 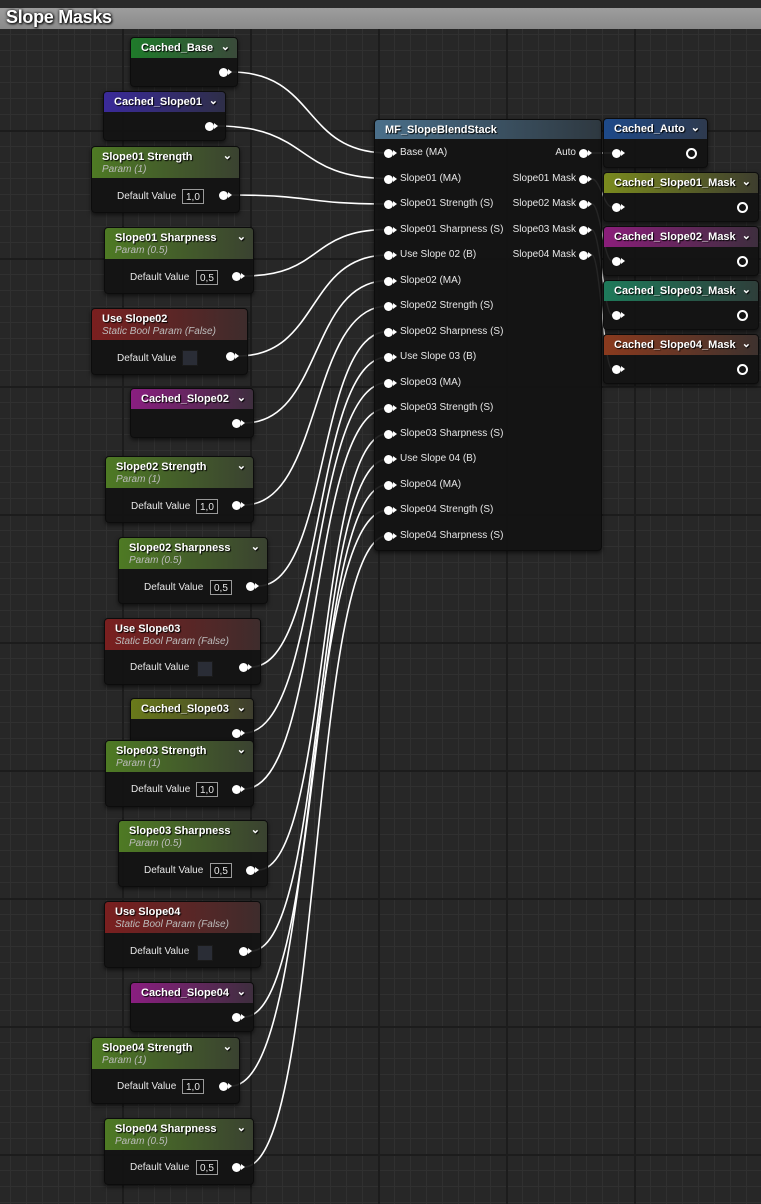 What do you see at coordinates (184, 62) in the screenshot?
I see `node-cached-base: Cached_Base ⌄` at bounding box center [184, 62].